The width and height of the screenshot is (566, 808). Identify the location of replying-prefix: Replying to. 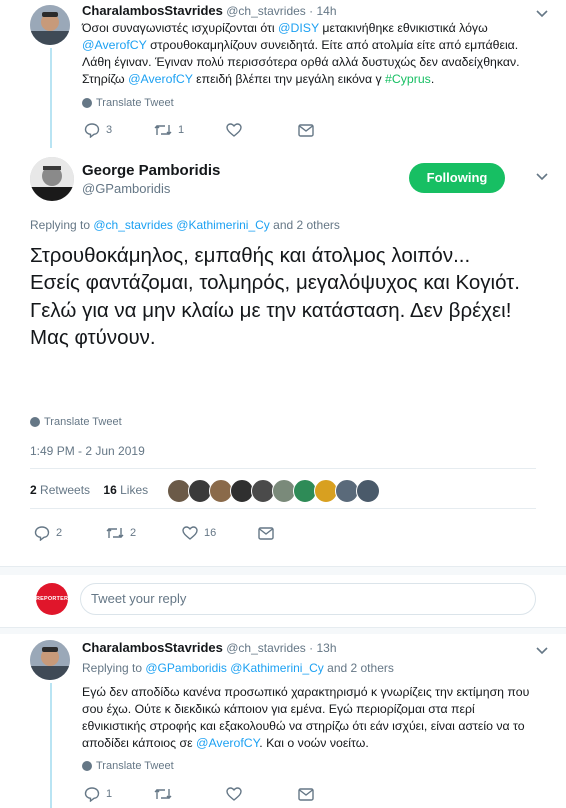
(114, 668).